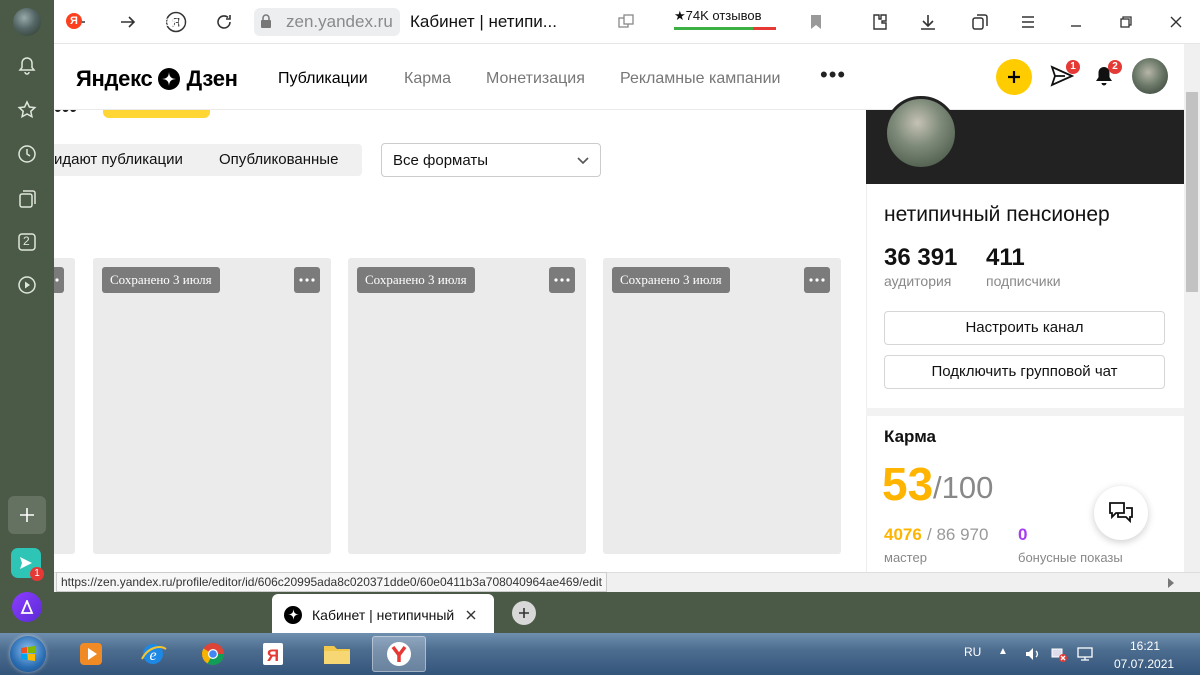 This screenshot has width=1200, height=675. What do you see at coordinates (921, 257) in the screenshot?
I see `audience-count: 36 391` at bounding box center [921, 257].